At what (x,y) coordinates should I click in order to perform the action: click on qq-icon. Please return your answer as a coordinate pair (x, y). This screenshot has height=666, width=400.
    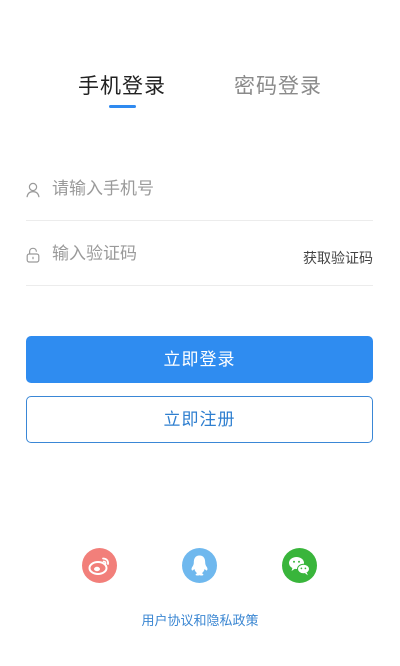
    Looking at the image, I should click on (199, 565).